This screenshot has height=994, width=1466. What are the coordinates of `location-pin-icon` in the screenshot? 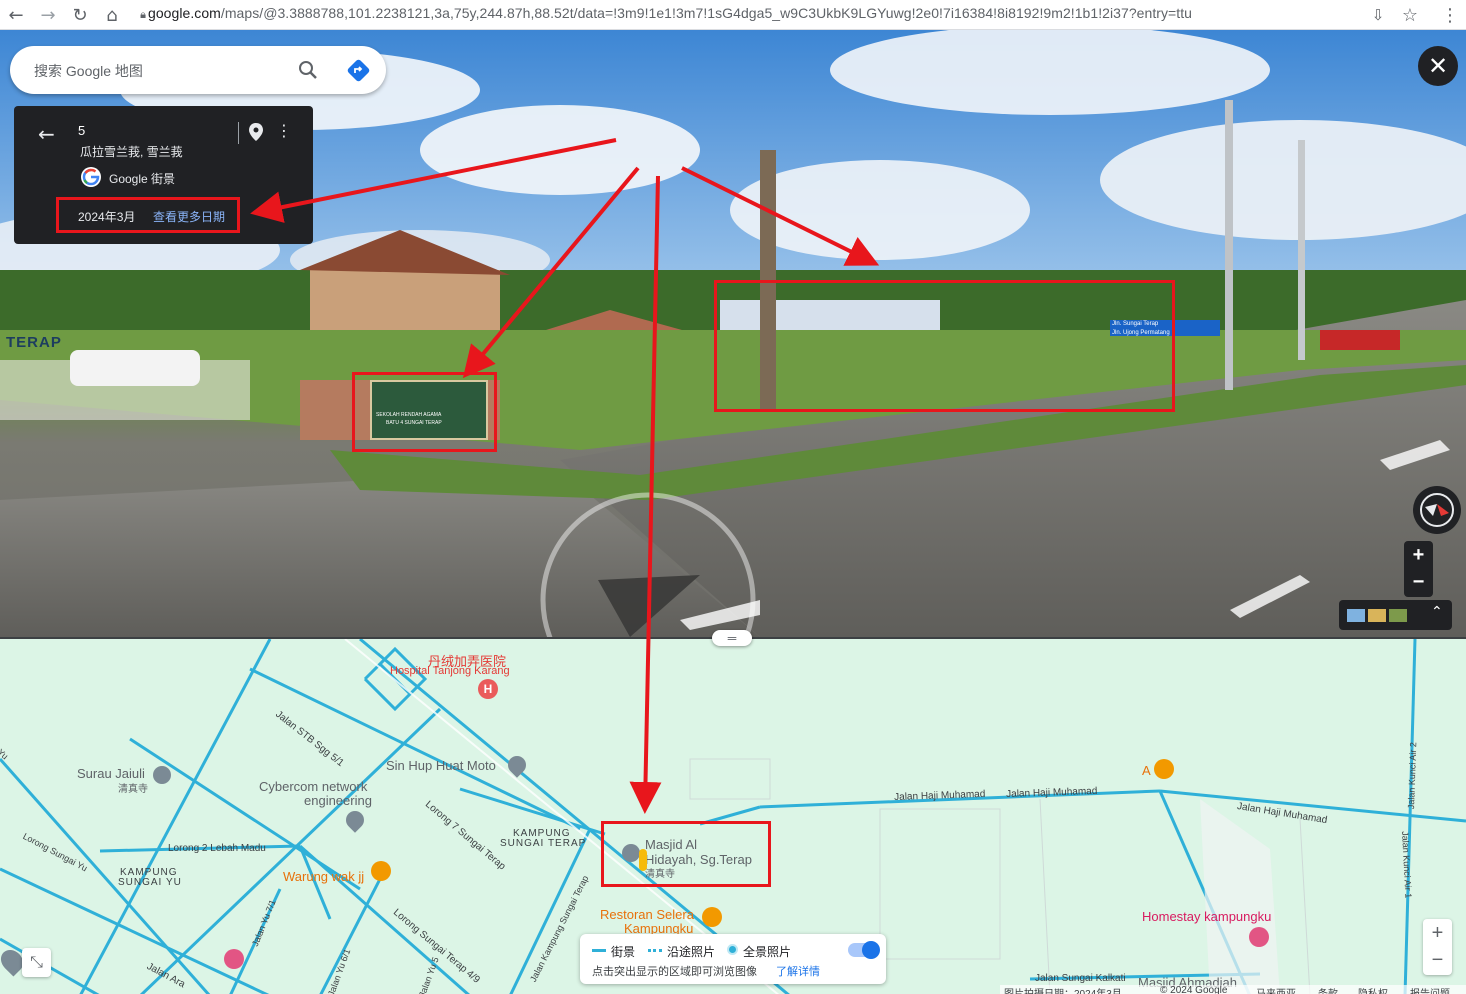 It's located at (256, 132).